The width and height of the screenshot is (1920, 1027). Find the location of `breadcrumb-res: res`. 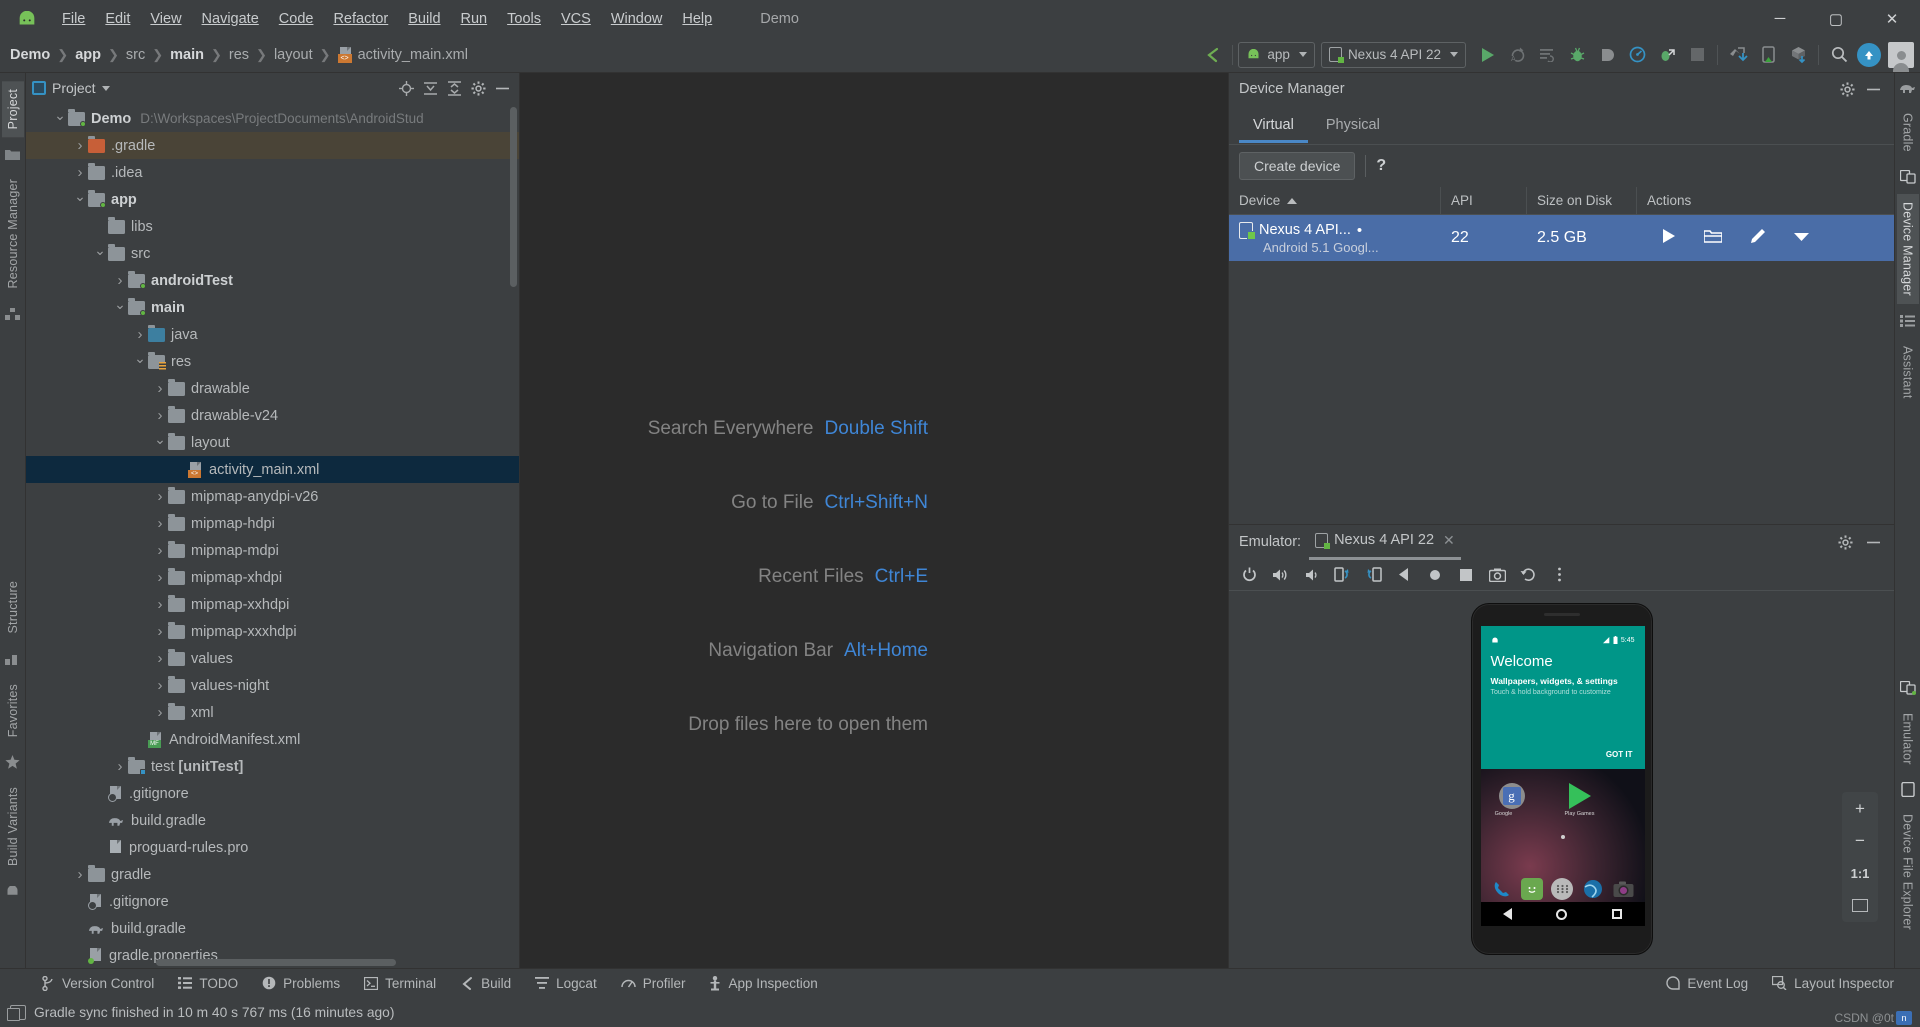

breadcrumb-res: res is located at coordinates (239, 55).